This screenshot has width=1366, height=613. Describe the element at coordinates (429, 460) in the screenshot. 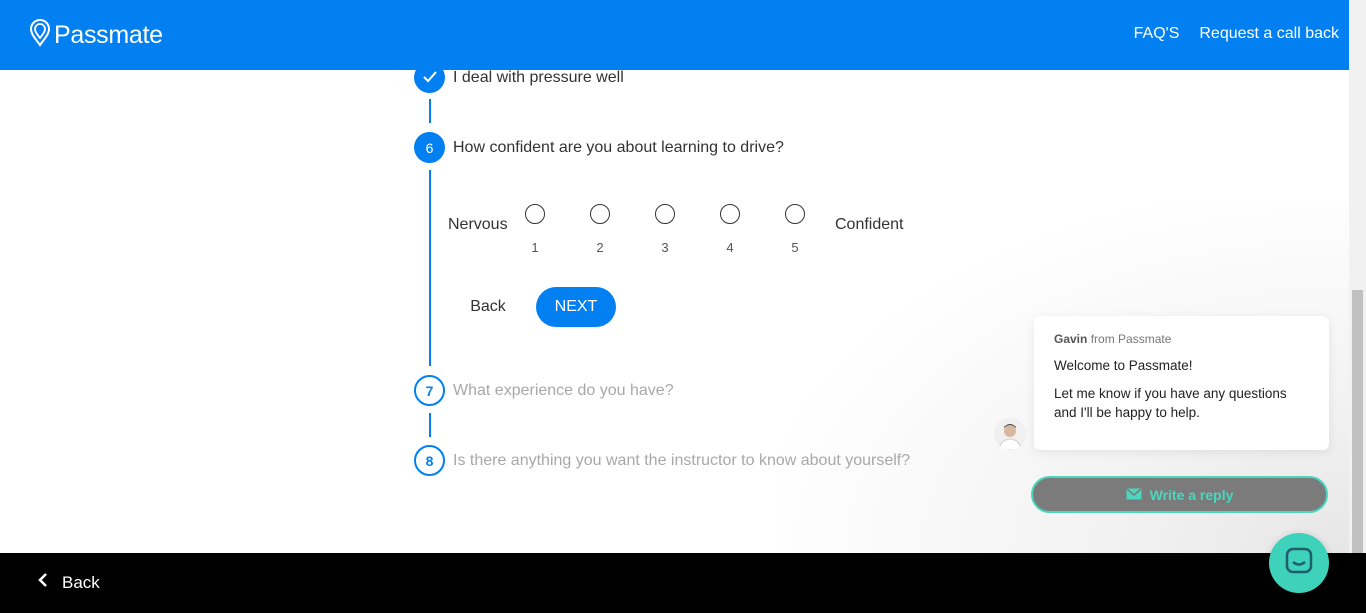

I see `step-8-badge: 8` at that location.